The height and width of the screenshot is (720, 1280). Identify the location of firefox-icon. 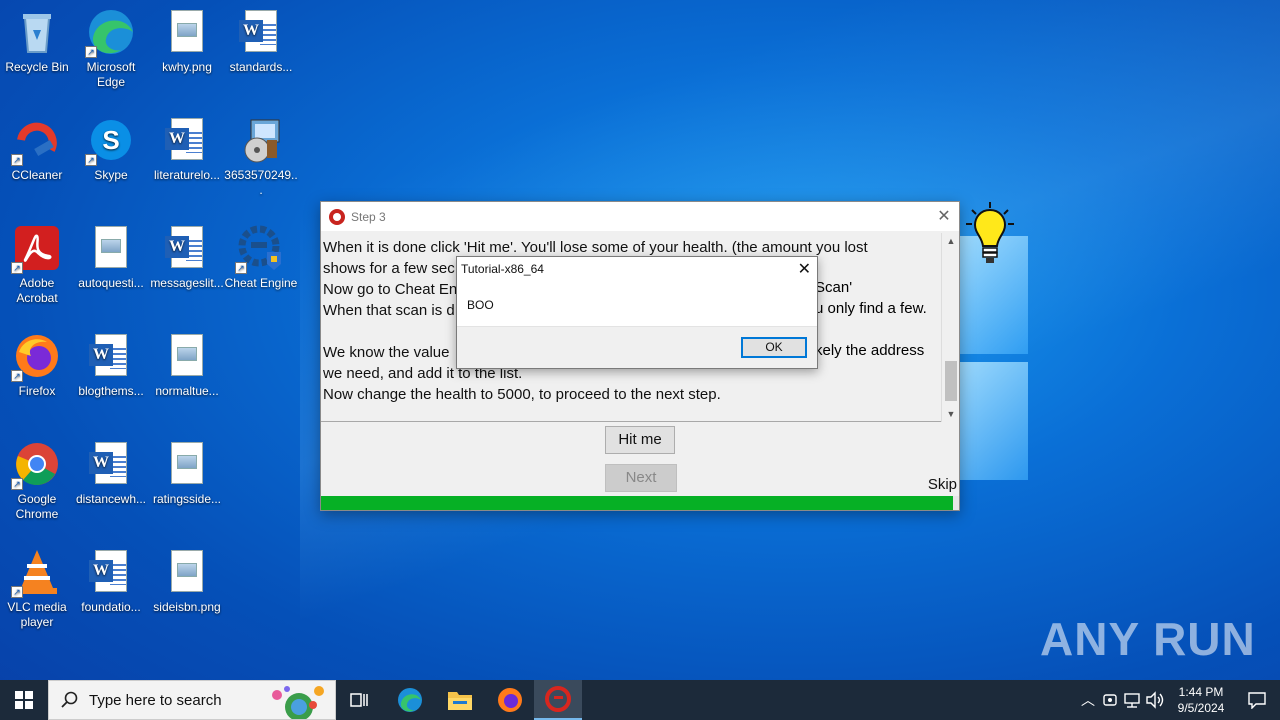
(510, 700).